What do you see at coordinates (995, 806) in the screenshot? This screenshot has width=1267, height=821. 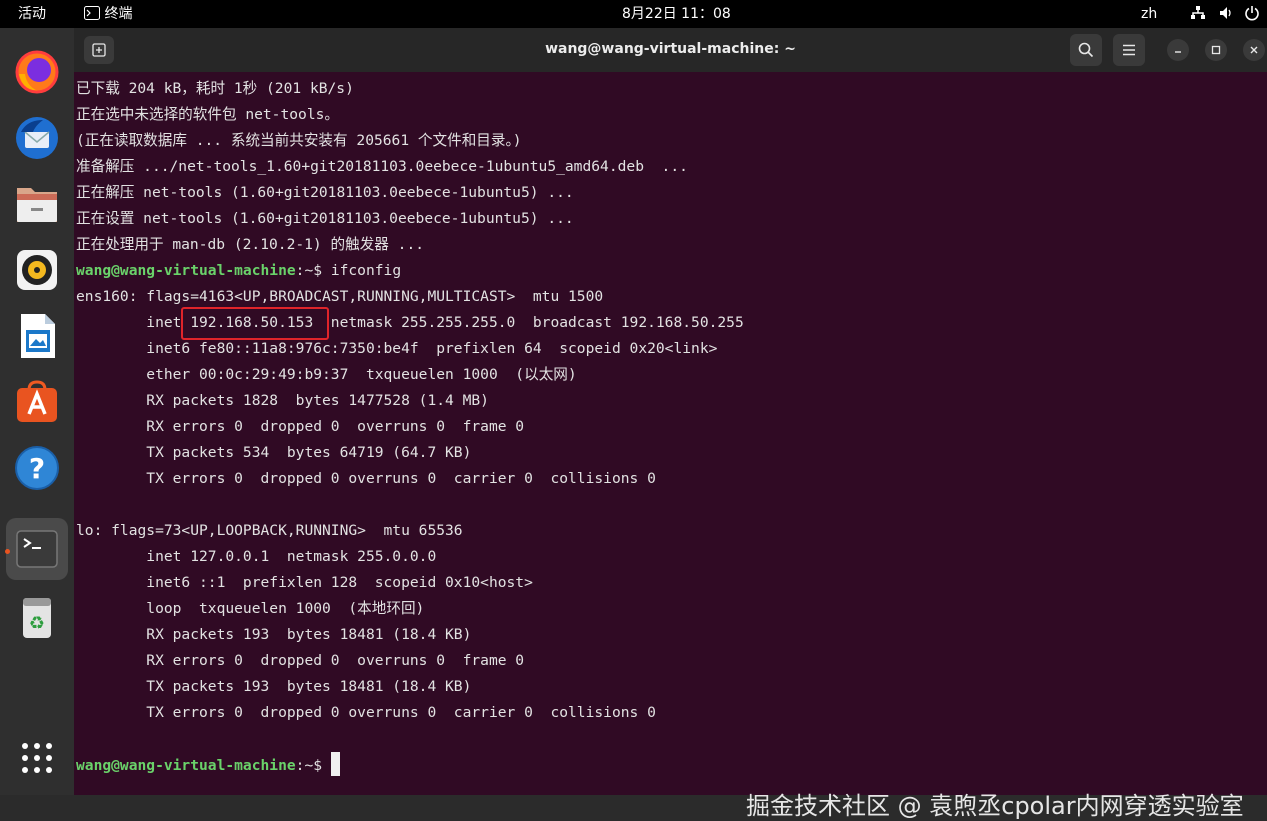 I see `watermark: 掘金技术社区 @ 袁煦丞cpolar内网穿透实验室` at bounding box center [995, 806].